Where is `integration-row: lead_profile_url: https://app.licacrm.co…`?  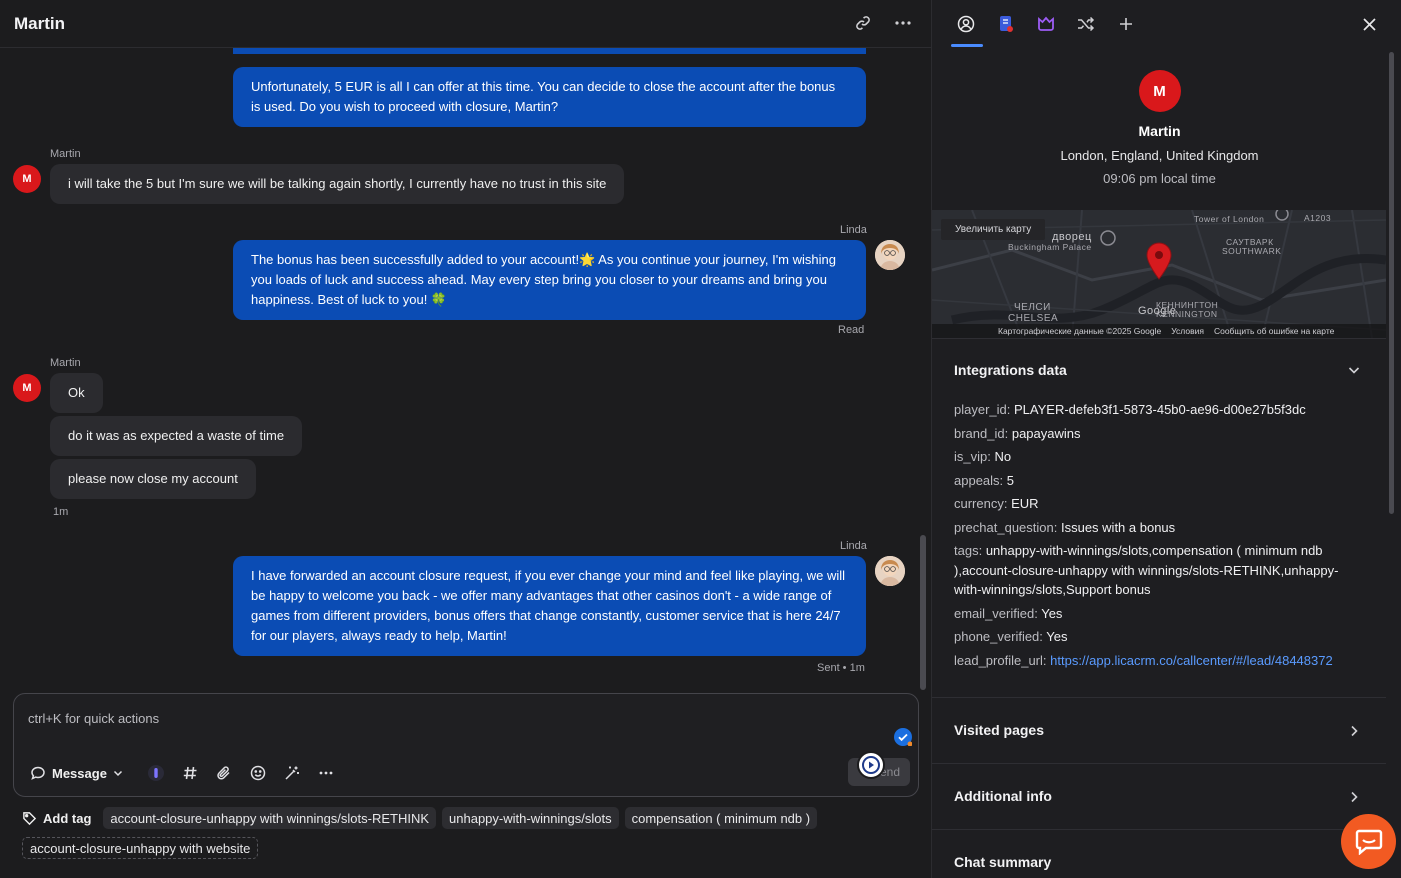 integration-row: lead_profile_url: https://app.licacrm.co… is located at coordinates (1159, 661).